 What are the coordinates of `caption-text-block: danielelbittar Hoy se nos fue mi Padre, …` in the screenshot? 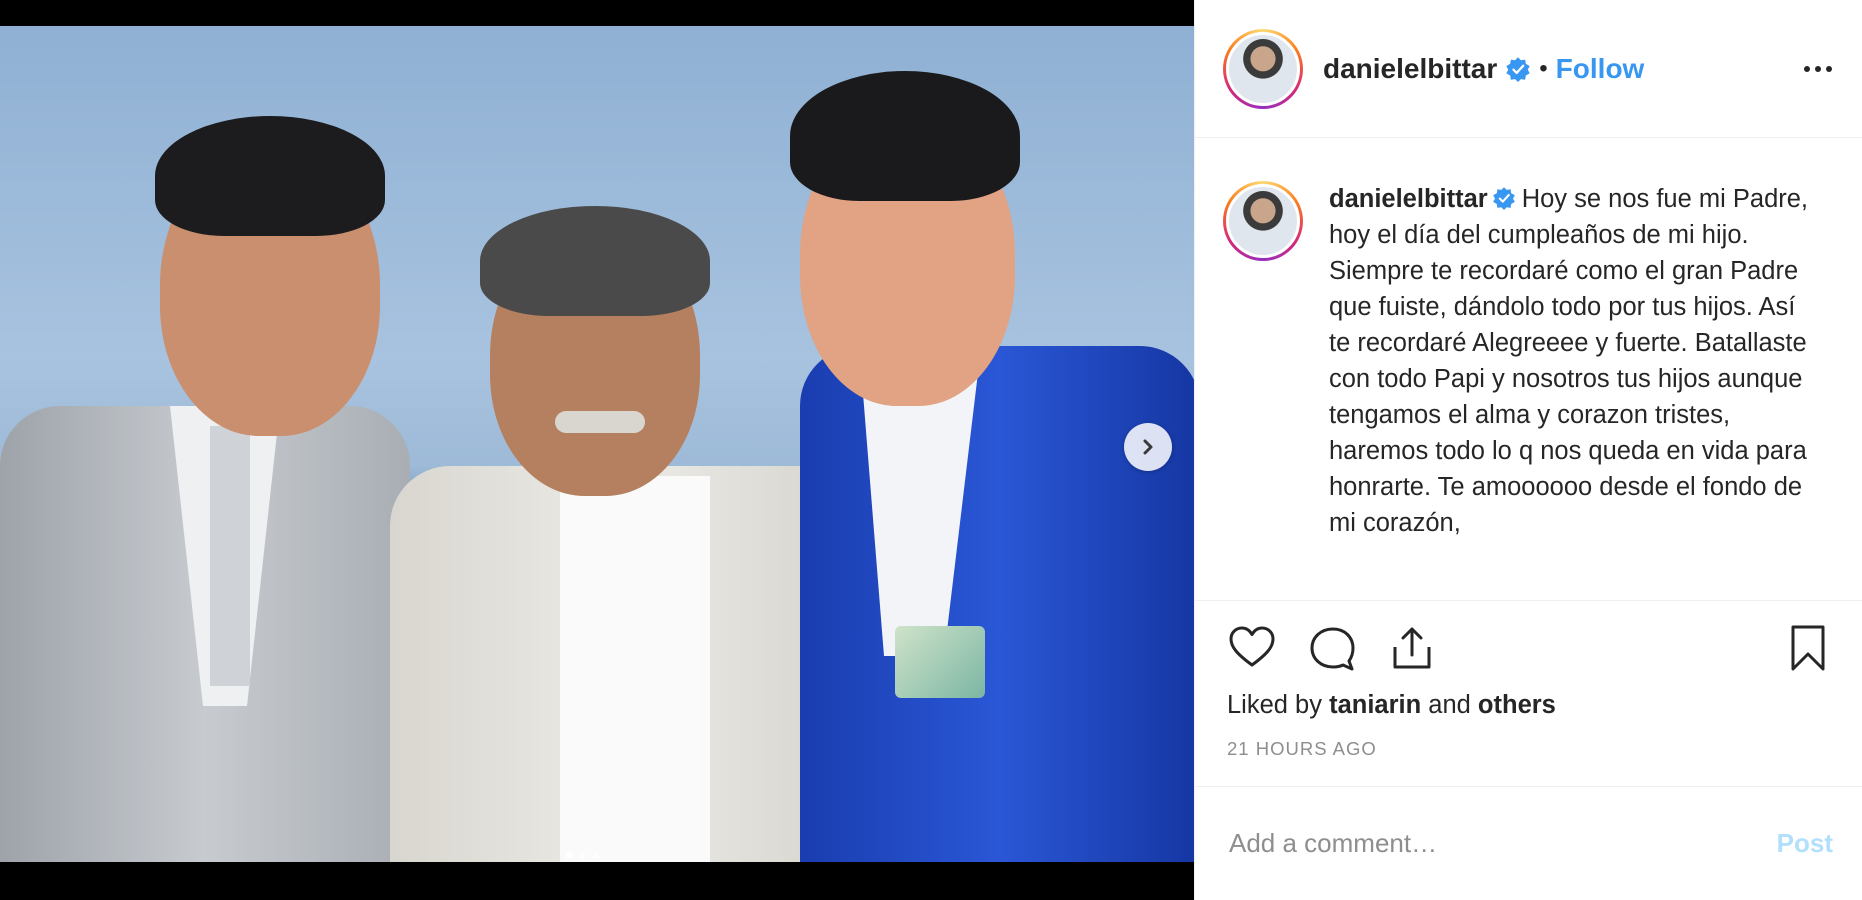 It's located at (1572, 361).